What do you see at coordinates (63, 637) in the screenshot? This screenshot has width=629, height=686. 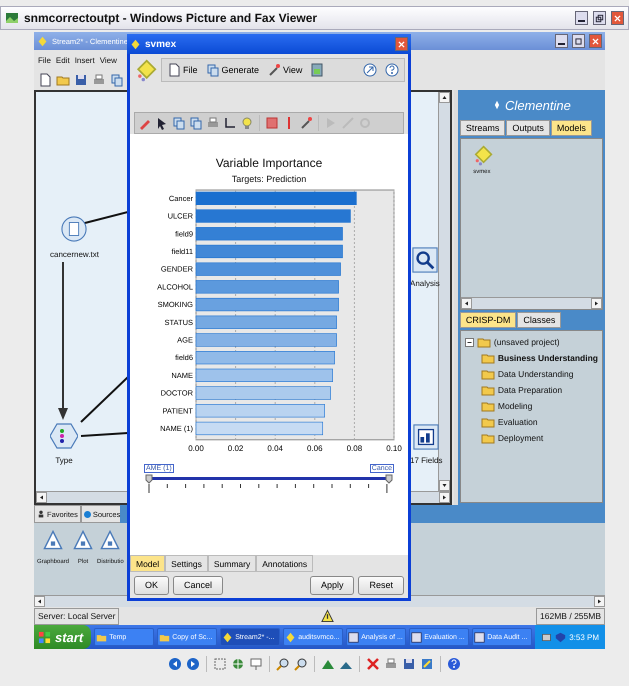 I see `start-button: start` at bounding box center [63, 637].